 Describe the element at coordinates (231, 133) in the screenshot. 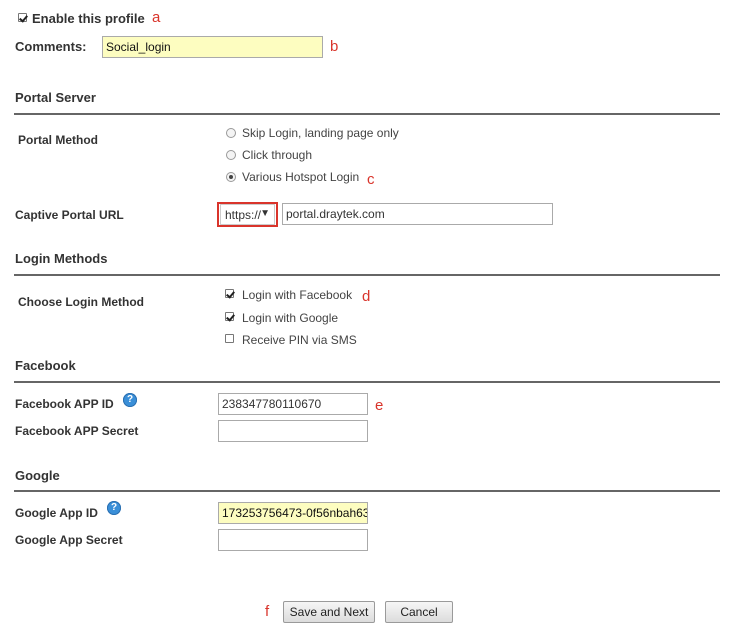

I see `radio-skip-login` at that location.